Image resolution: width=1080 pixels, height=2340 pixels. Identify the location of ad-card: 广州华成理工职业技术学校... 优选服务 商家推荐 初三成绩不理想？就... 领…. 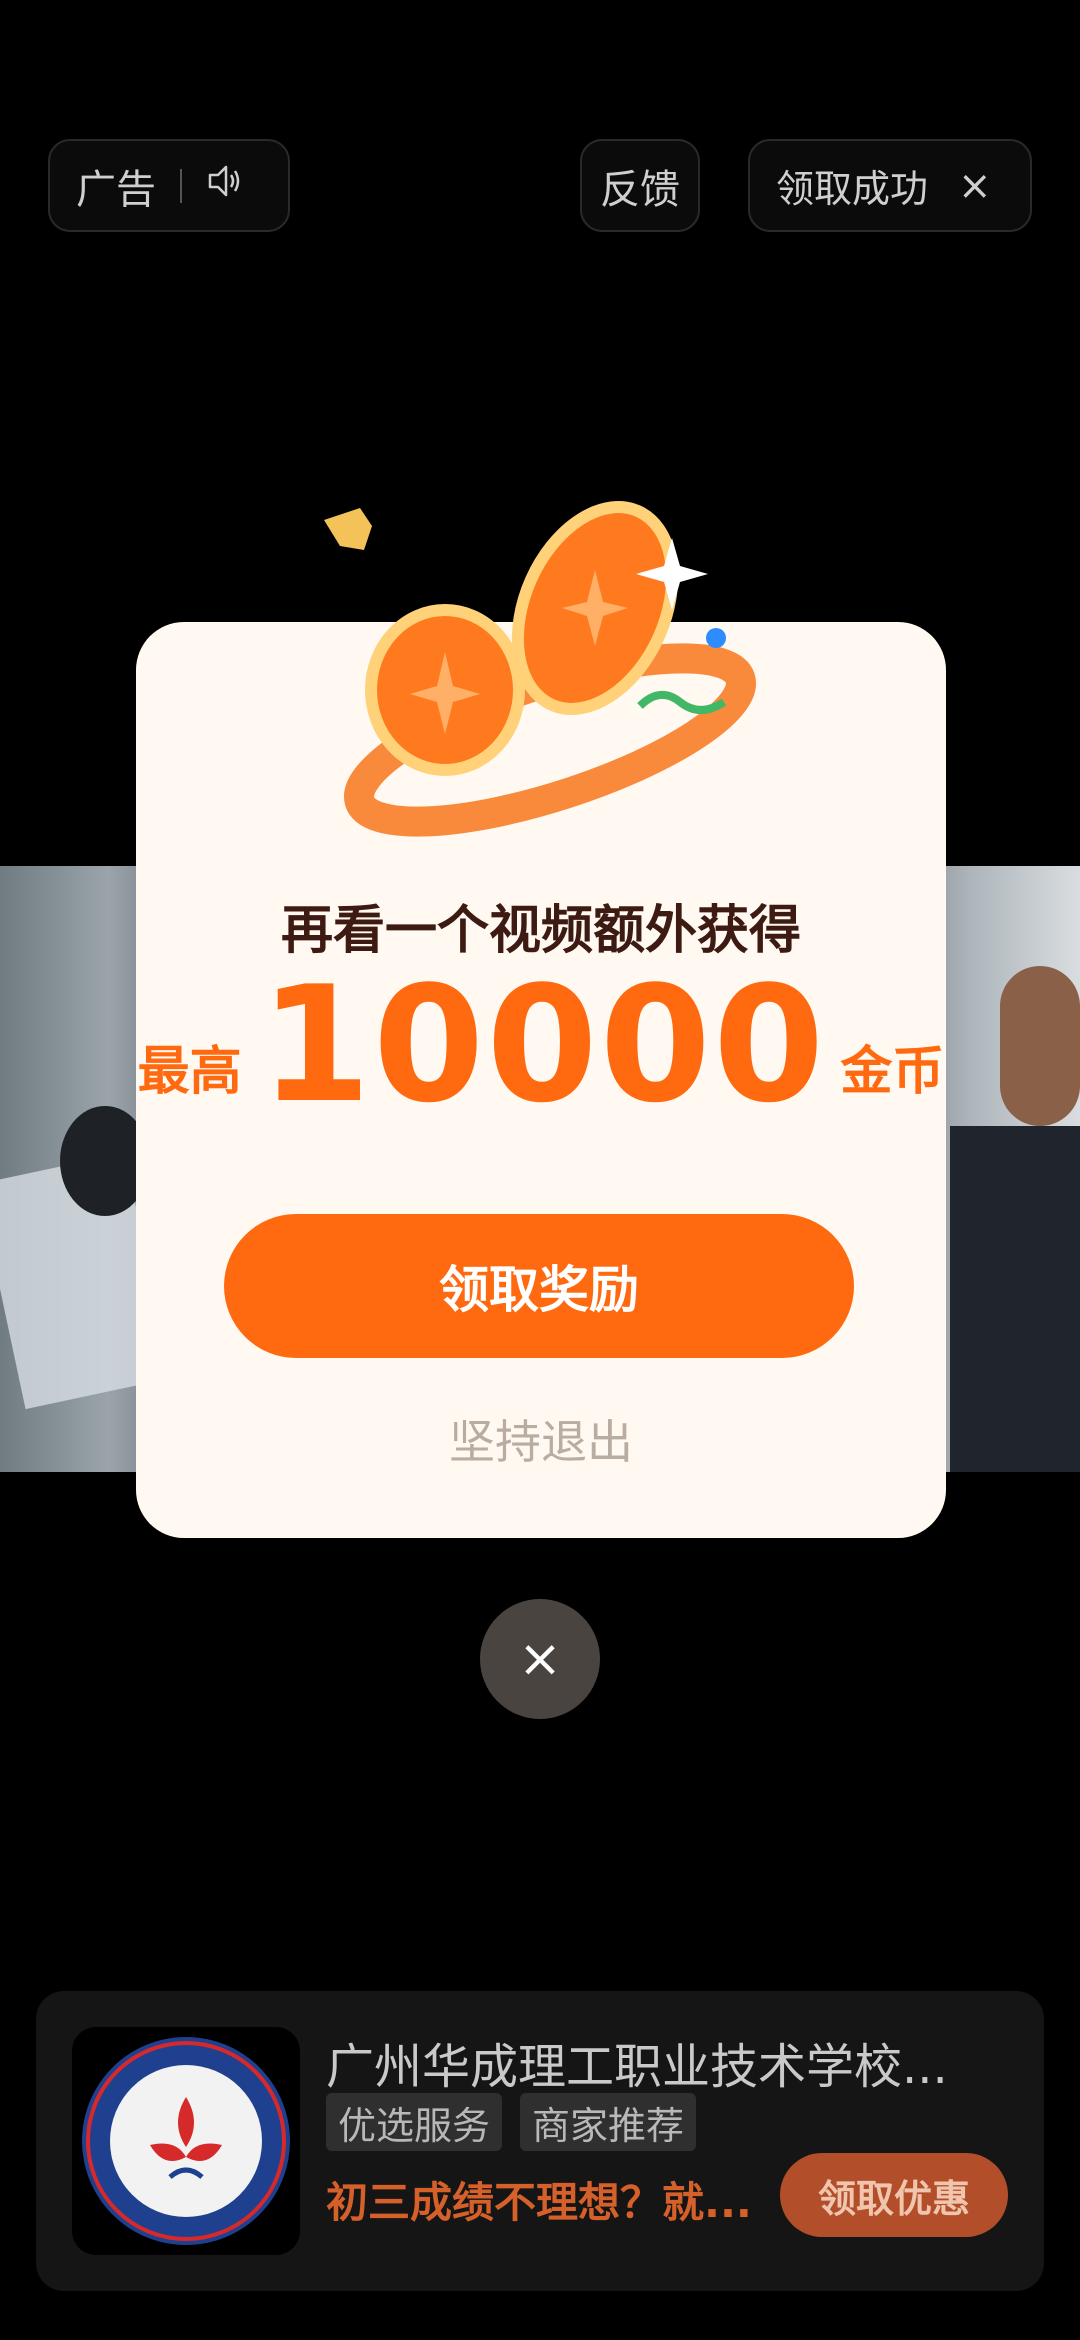
(540, 2141).